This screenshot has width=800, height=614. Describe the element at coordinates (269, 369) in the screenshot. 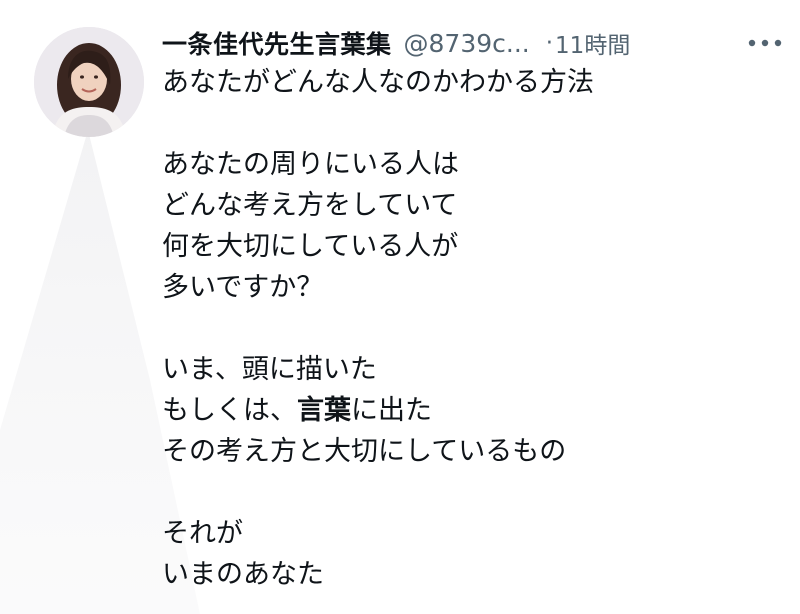

I see `tweet-line: いま、頭に描いた` at that location.